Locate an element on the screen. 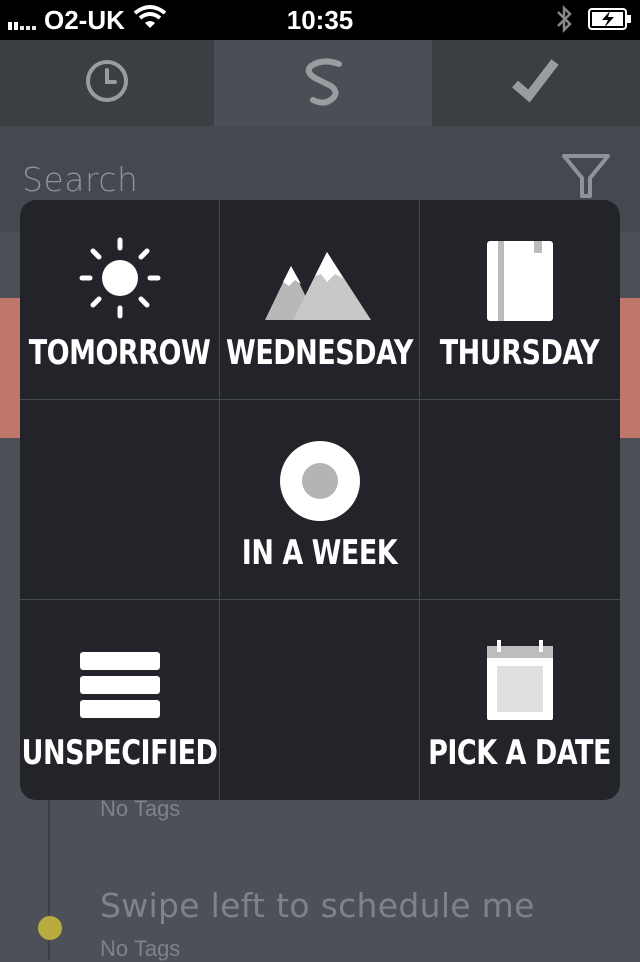  clock-icon is located at coordinates (107, 81).